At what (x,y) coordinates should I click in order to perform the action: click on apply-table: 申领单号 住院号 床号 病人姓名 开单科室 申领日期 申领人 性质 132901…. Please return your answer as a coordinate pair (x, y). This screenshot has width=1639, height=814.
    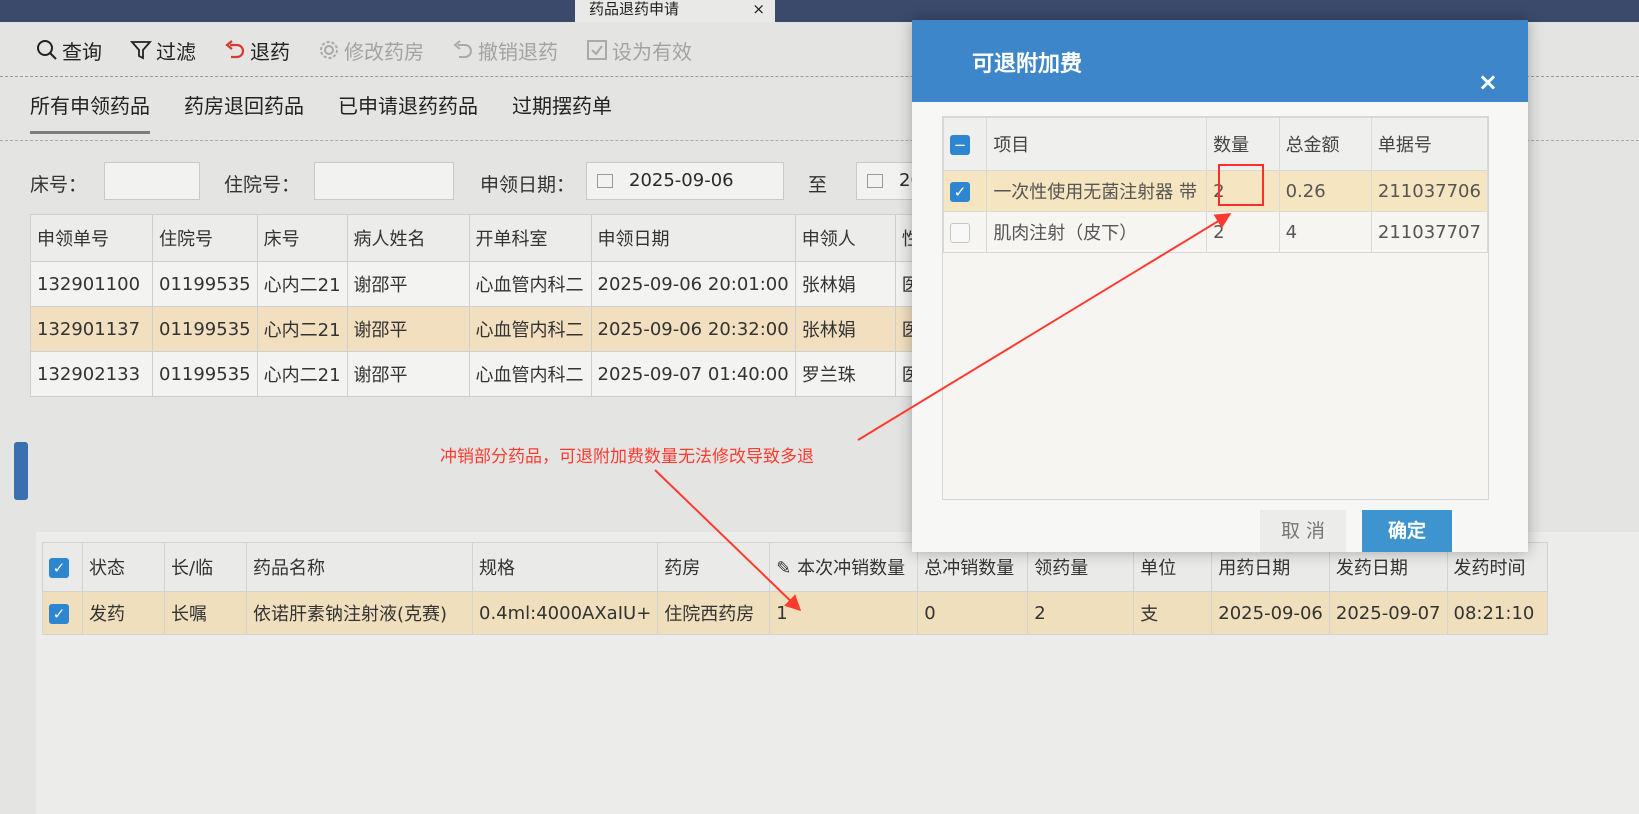
    Looking at the image, I should click on (496, 305).